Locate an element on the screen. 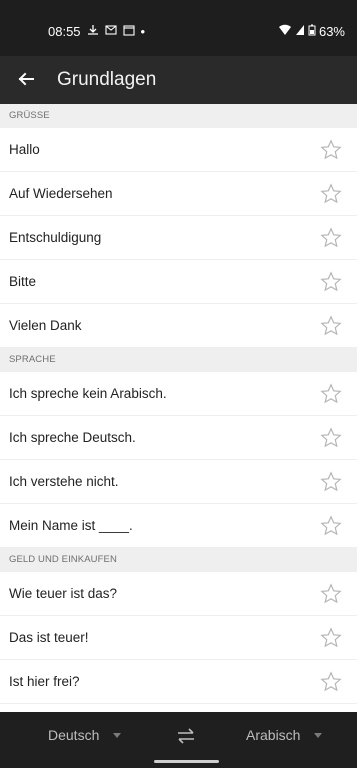 The height and width of the screenshot is (768, 357). phrase-row: Entschuldigung is located at coordinates (178, 238).